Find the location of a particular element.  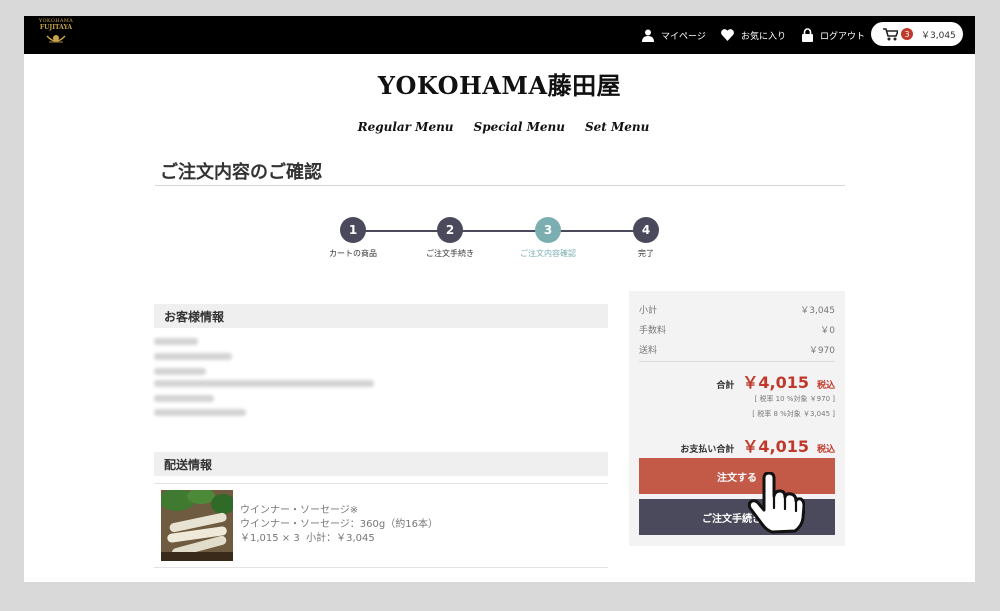

menu-regular: Regular Menu is located at coordinates (406, 127).